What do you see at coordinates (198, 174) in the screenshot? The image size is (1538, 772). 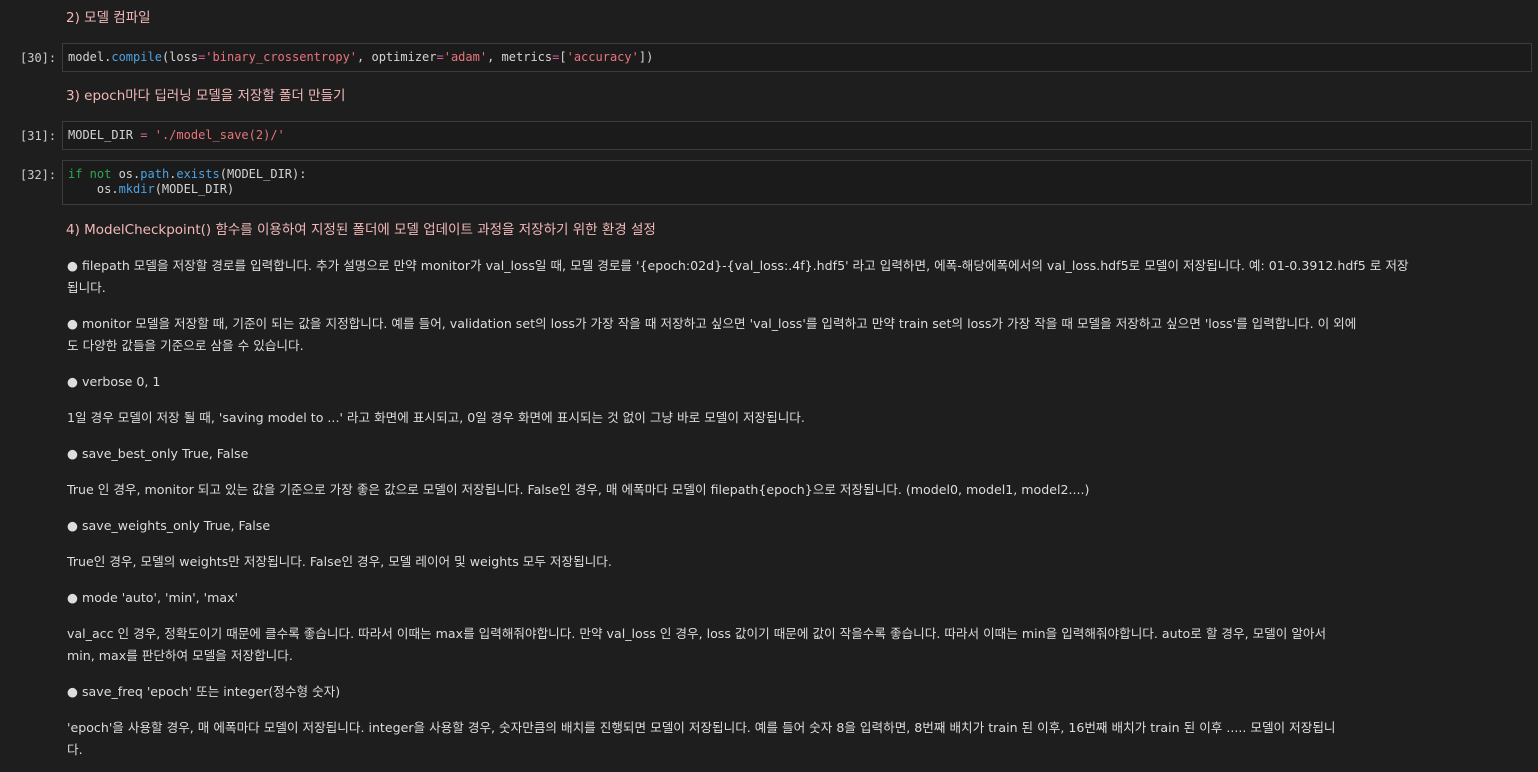 I see `code-token: exists` at bounding box center [198, 174].